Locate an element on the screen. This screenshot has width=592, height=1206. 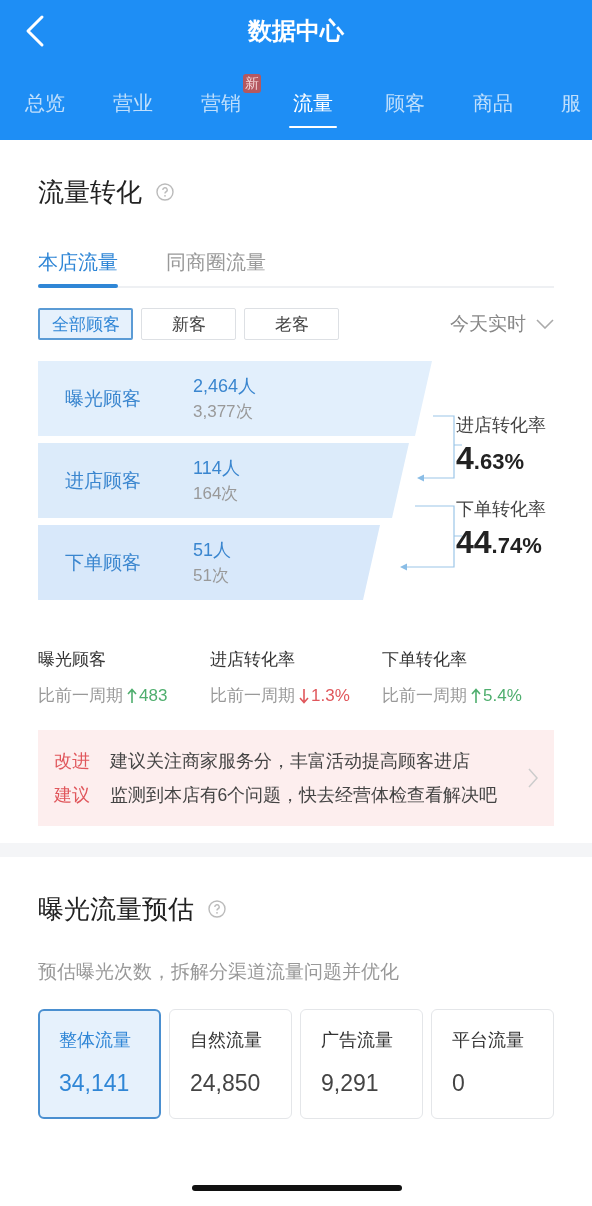
filter-chip: 全部顾客 is located at coordinates (85, 324).